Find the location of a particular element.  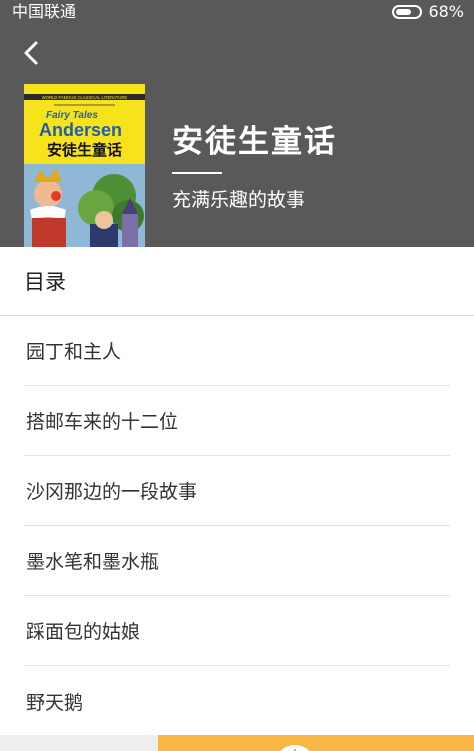

book-info: 安徒生童话 充满乐趣的故事 is located at coordinates (254, 167).